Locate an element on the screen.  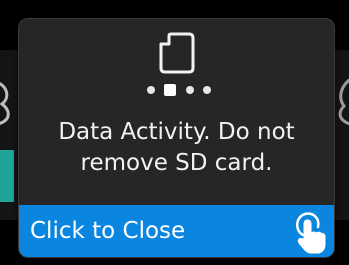
background-partial-icon-right is located at coordinates (343, 102).